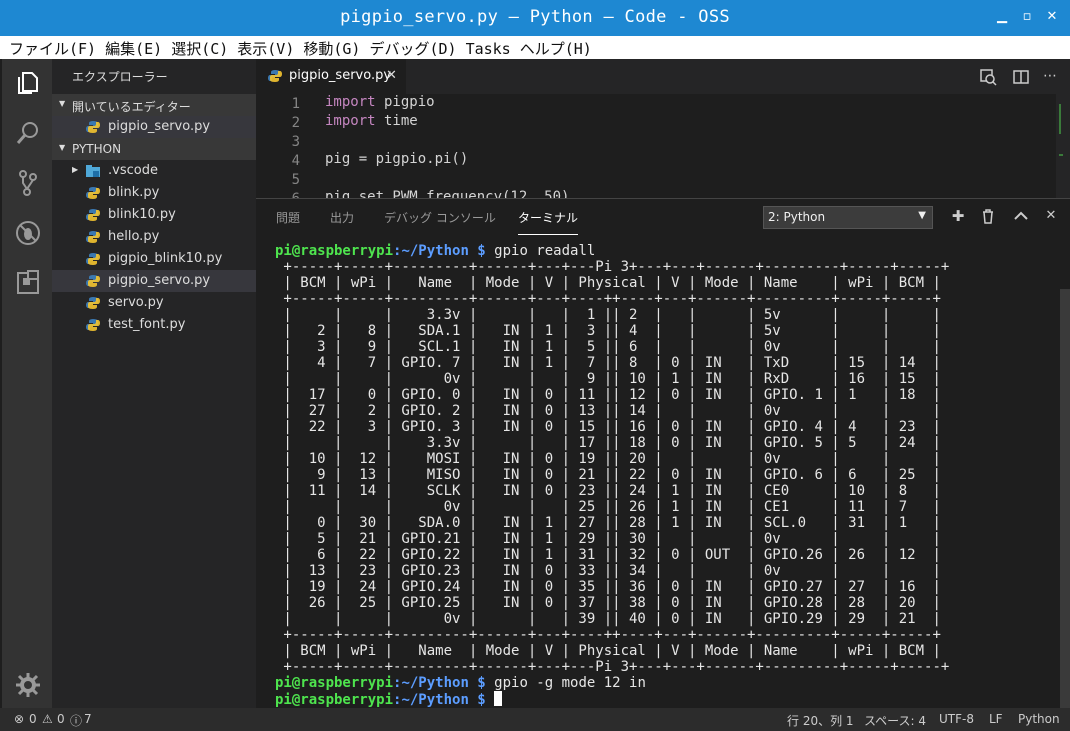  I want to click on file-item: blink.py, so click(154, 193).